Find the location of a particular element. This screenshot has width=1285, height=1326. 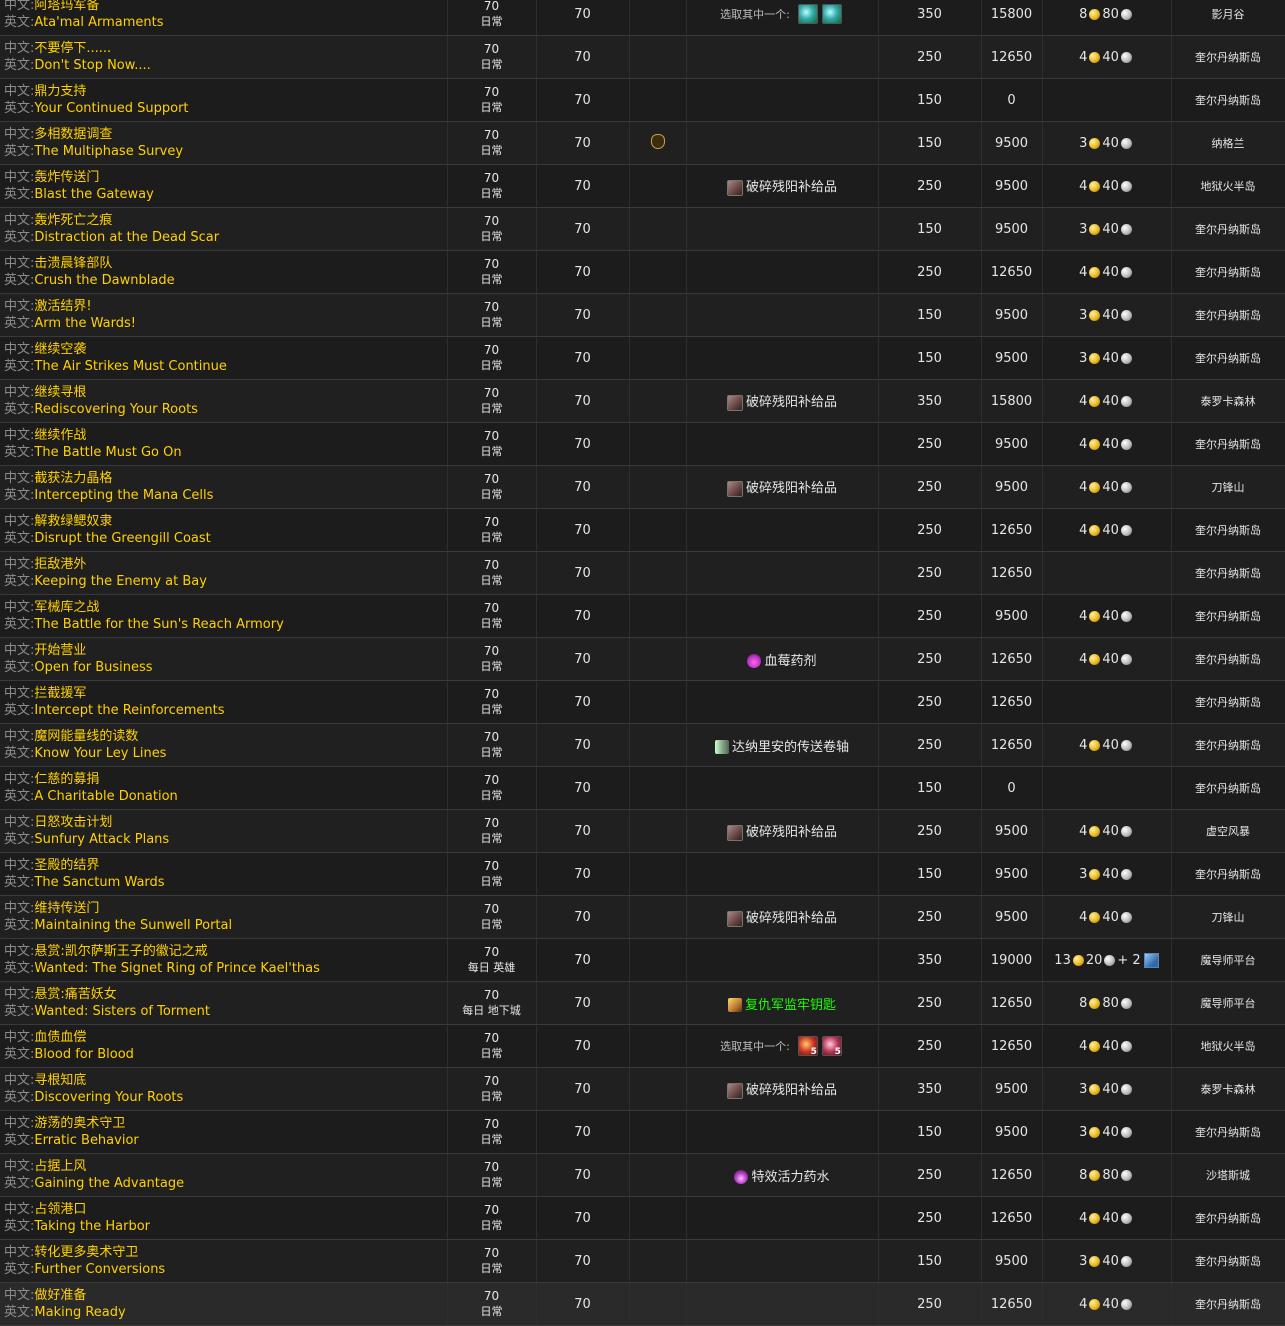

quest-name-en-link: Blood for Blood is located at coordinates (84, 1054).